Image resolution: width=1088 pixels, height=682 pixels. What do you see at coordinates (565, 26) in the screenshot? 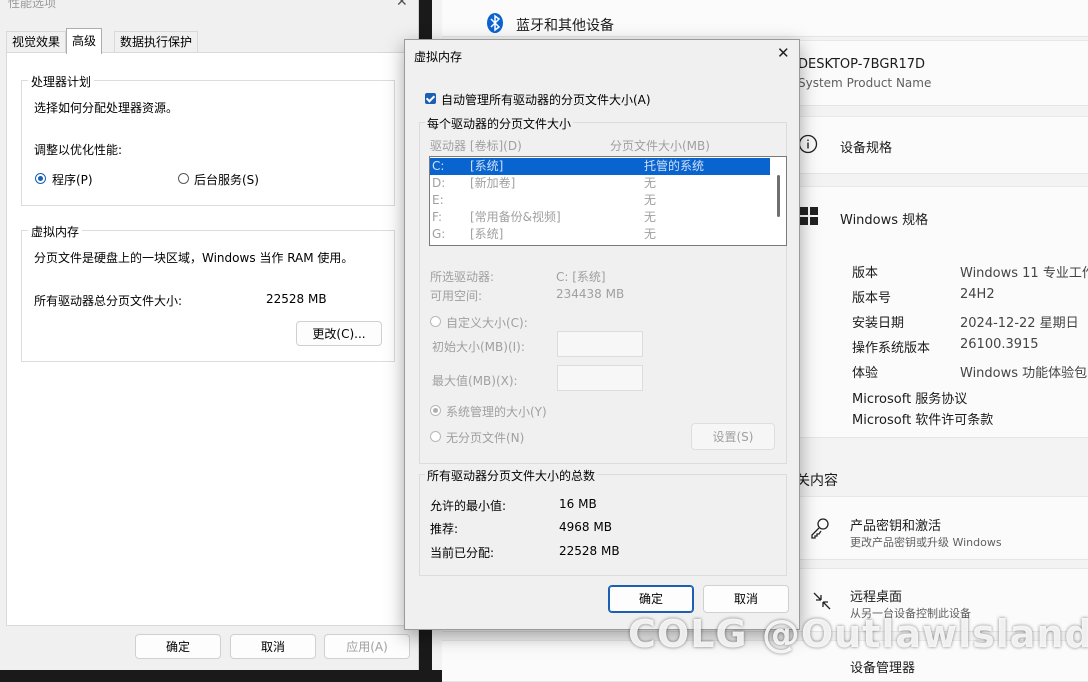
I see `bluetooth-label: 蓝牙和其他设备` at bounding box center [565, 26].